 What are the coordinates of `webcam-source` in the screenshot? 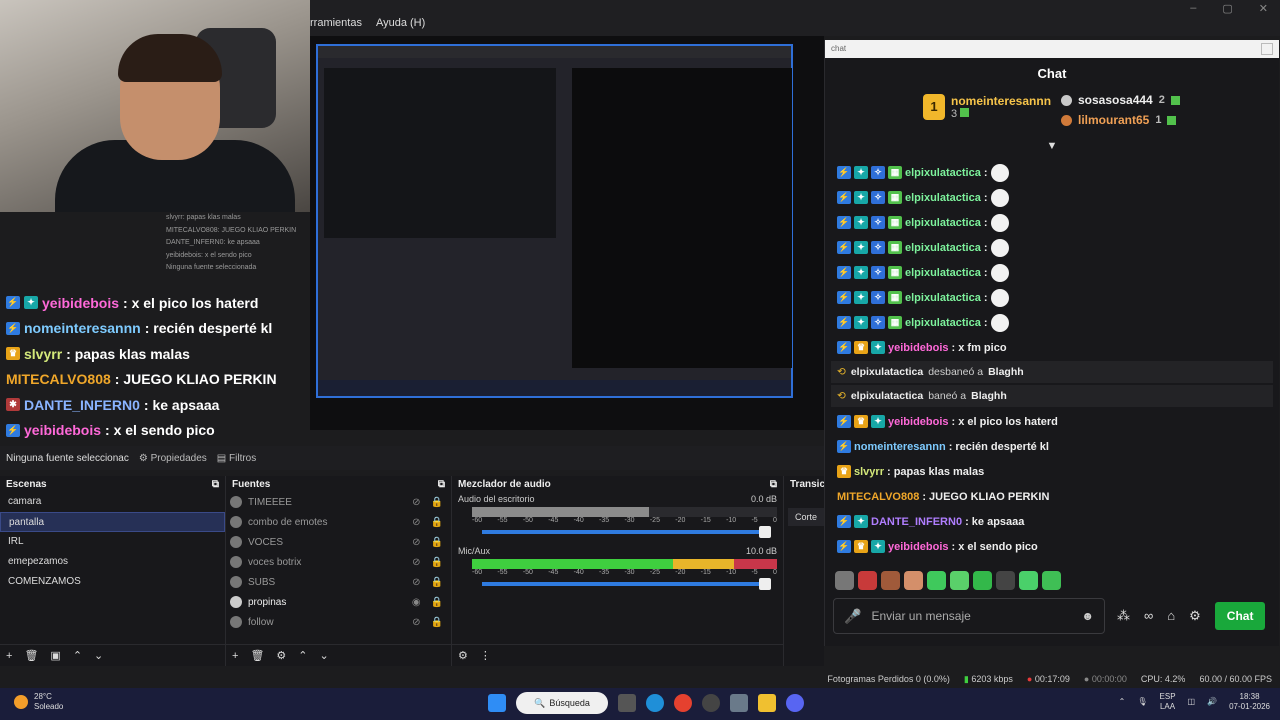 It's located at (155, 106).